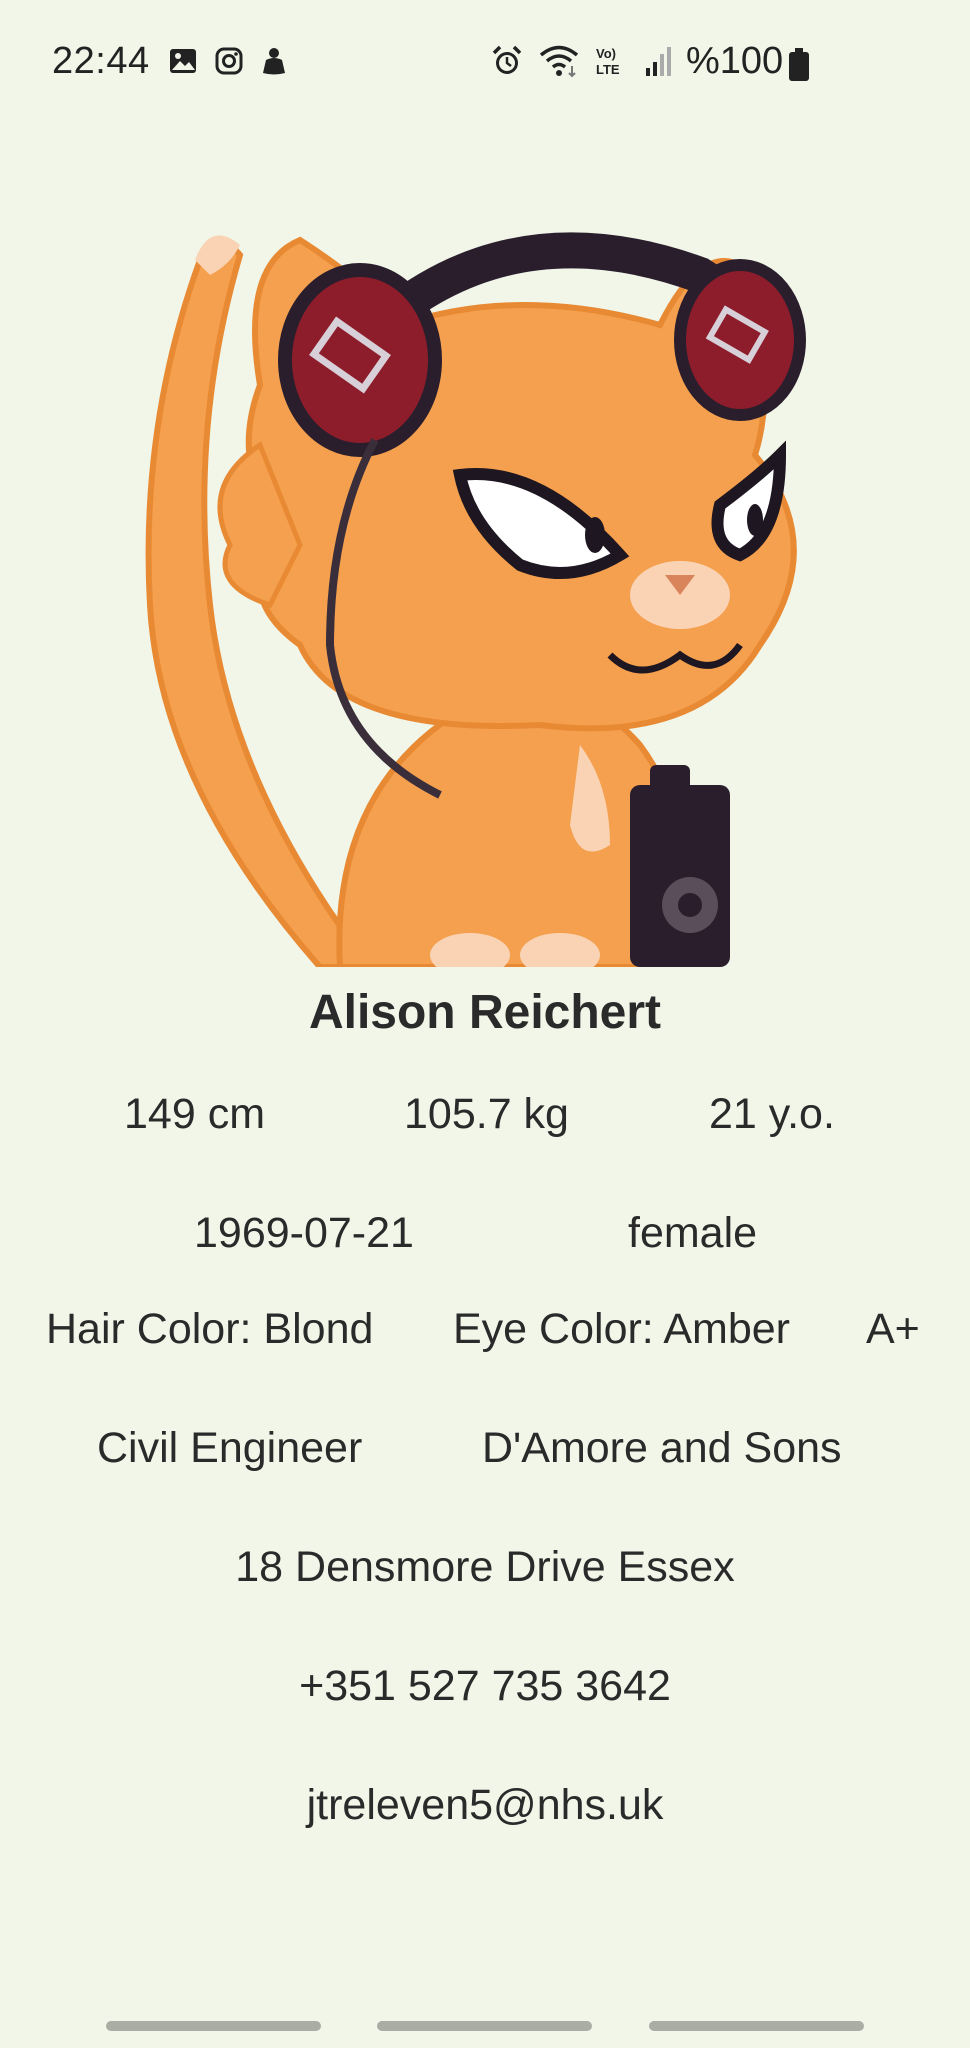 This screenshot has width=970, height=2048. What do you see at coordinates (659, 63) in the screenshot?
I see `signal-icon` at bounding box center [659, 63].